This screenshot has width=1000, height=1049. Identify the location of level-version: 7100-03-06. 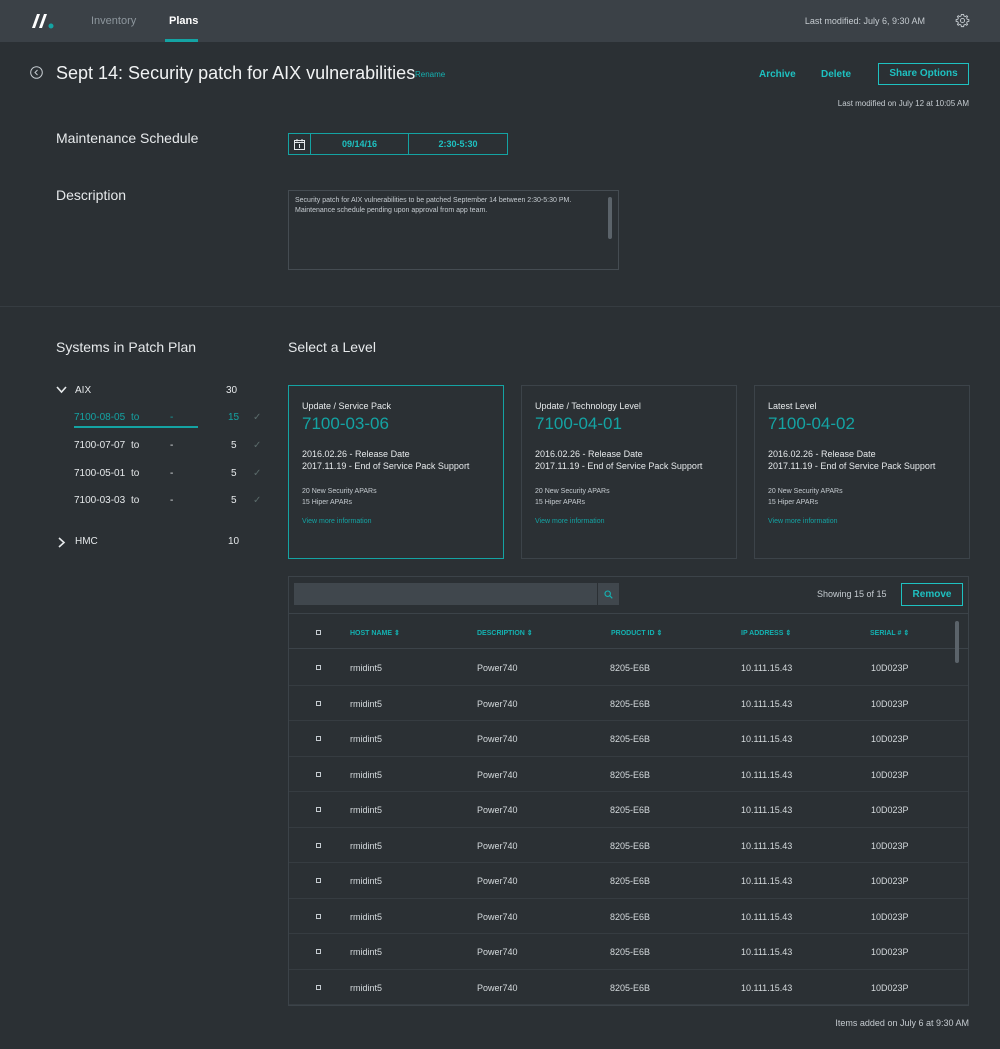
(345, 423).